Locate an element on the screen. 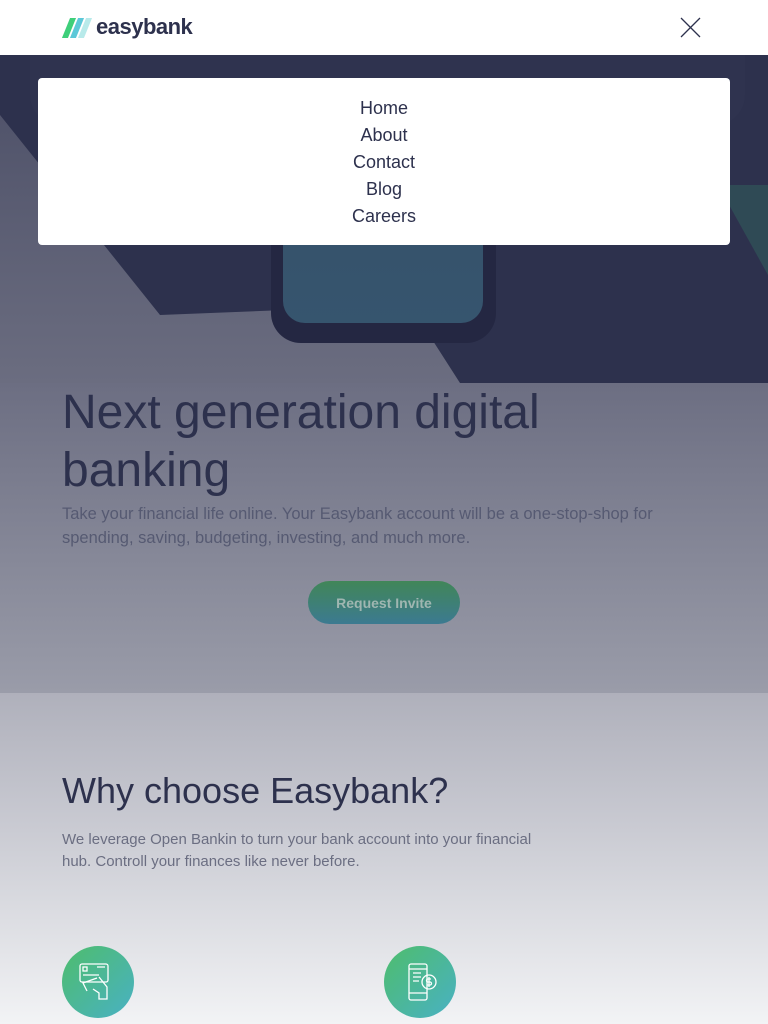  logo: easybank is located at coordinates (127, 27).